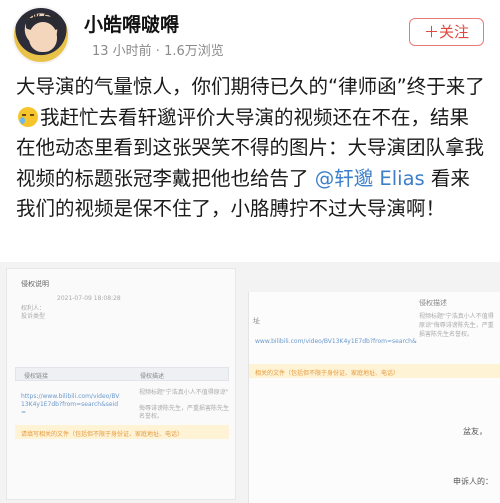  Describe the element at coordinates (102, 434) in the screenshot. I see `warning-text: 请填写相关的文件（包括但不限于身份证、家庭地址、电话）` at that location.